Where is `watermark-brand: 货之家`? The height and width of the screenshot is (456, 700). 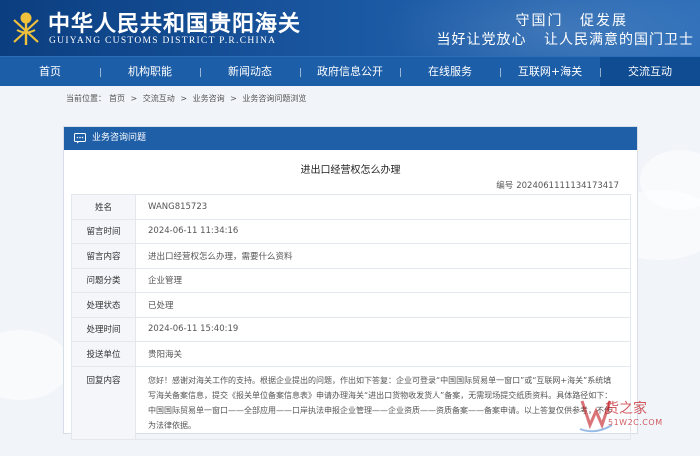 watermark-brand: 货之家 is located at coordinates (626, 409).